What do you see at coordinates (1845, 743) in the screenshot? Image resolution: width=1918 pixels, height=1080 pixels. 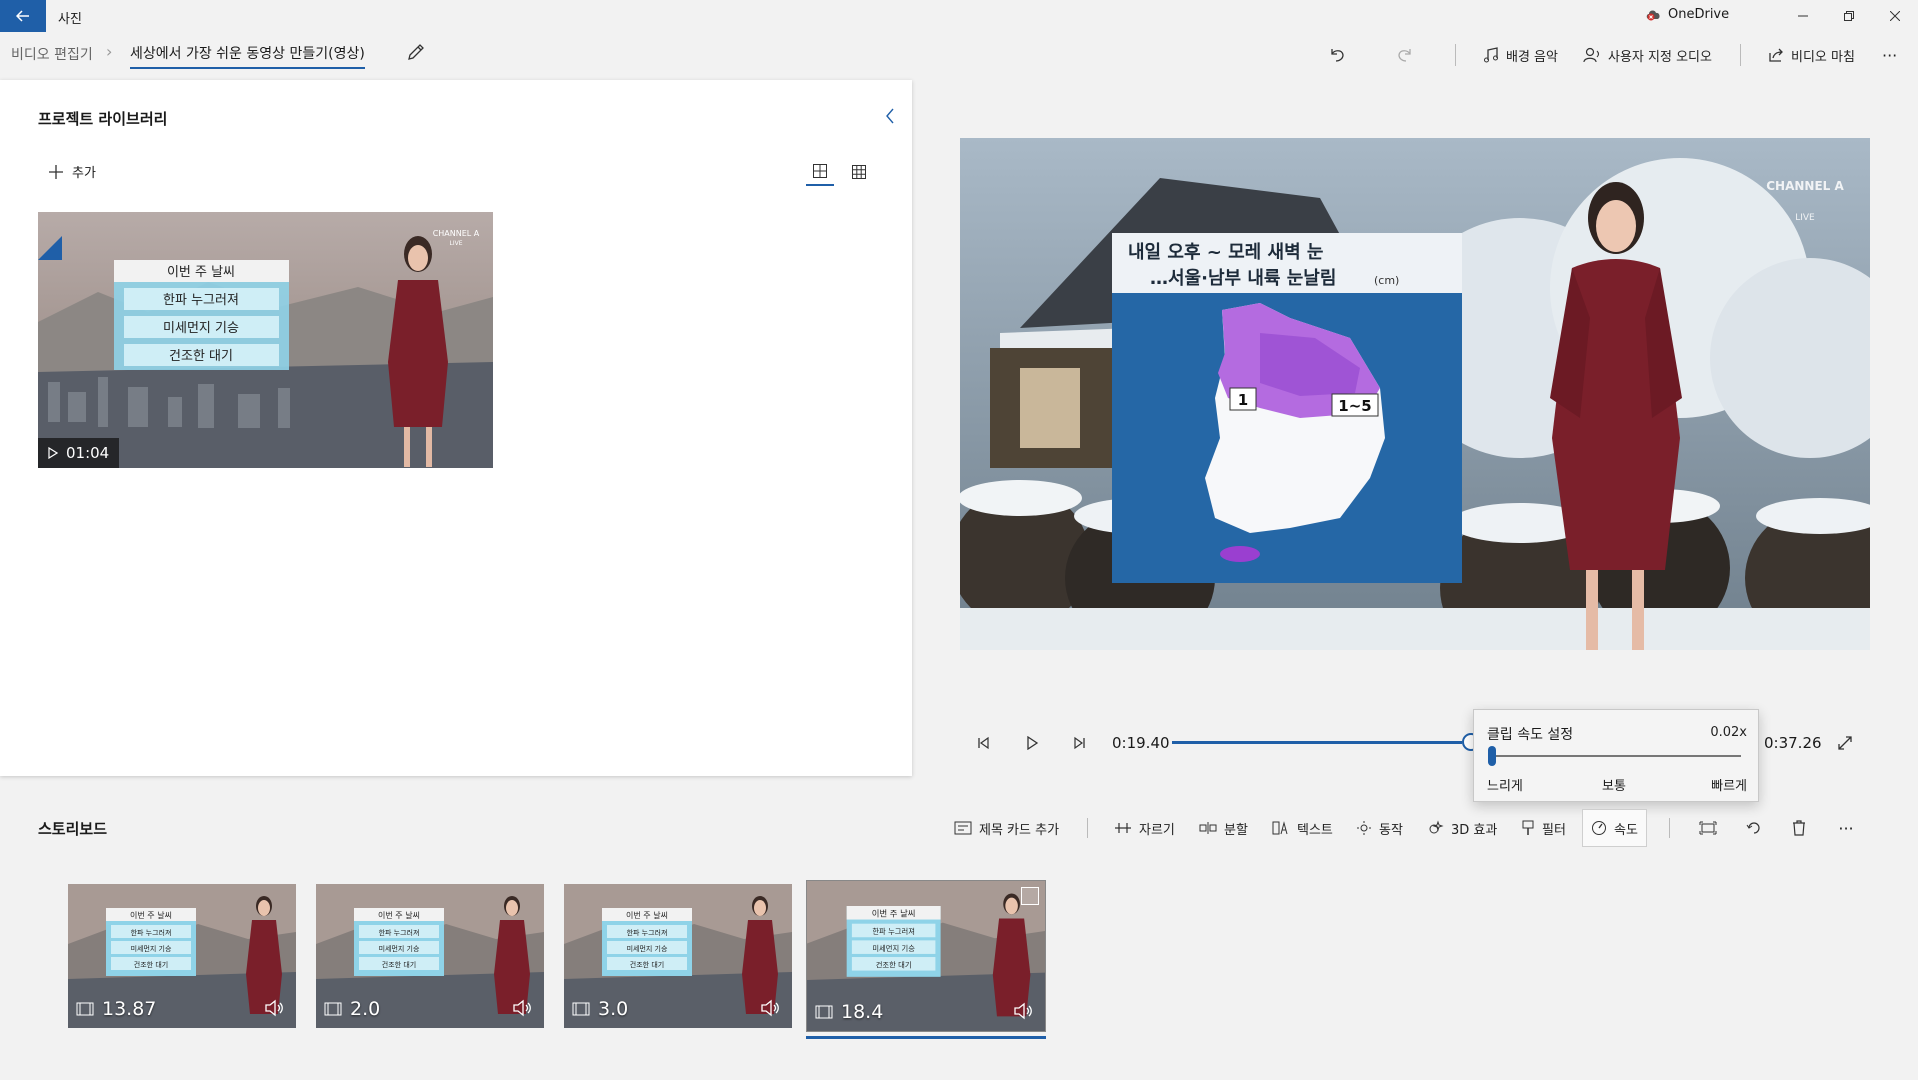 I see `fullscreen-button` at bounding box center [1845, 743].